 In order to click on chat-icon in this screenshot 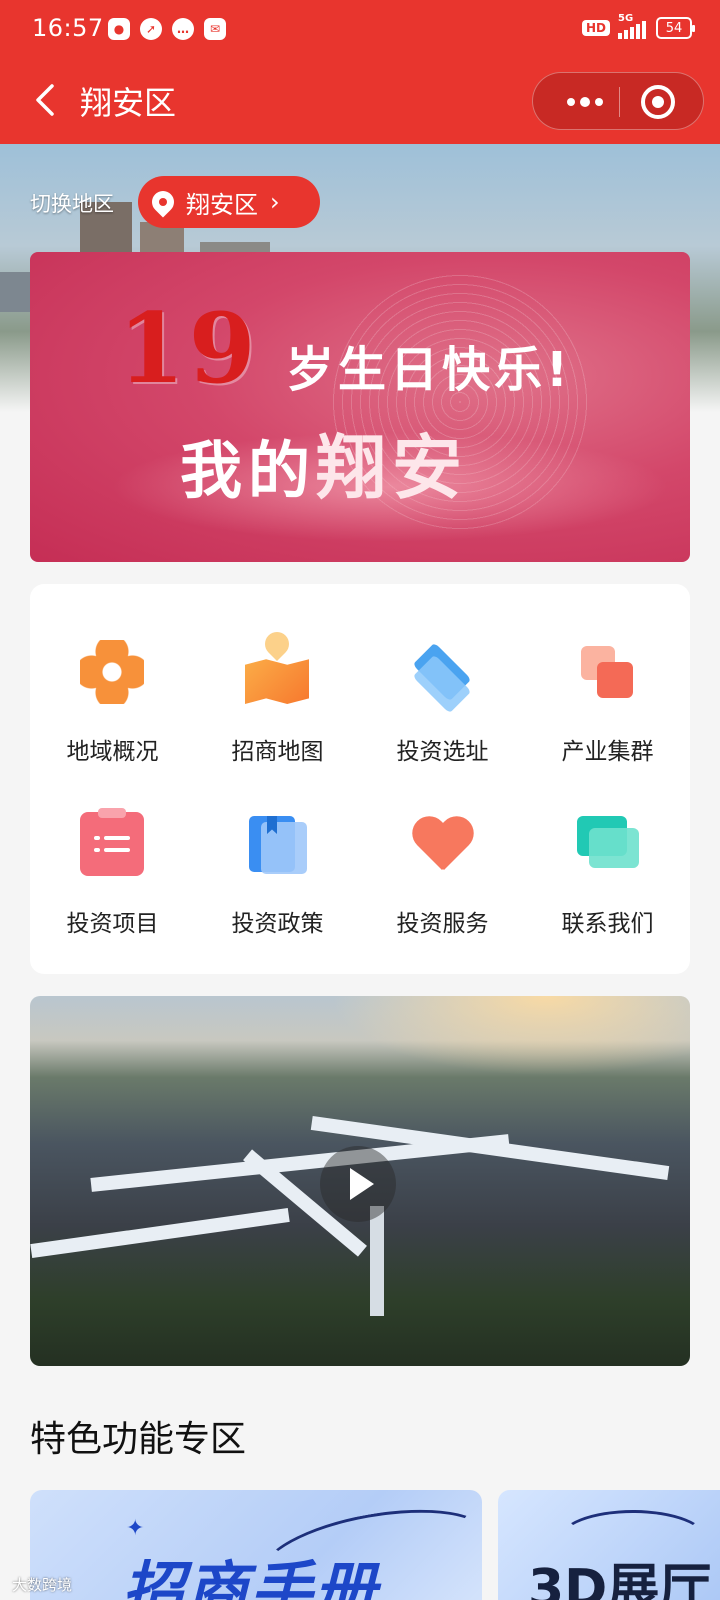, I will do `click(607, 844)`.